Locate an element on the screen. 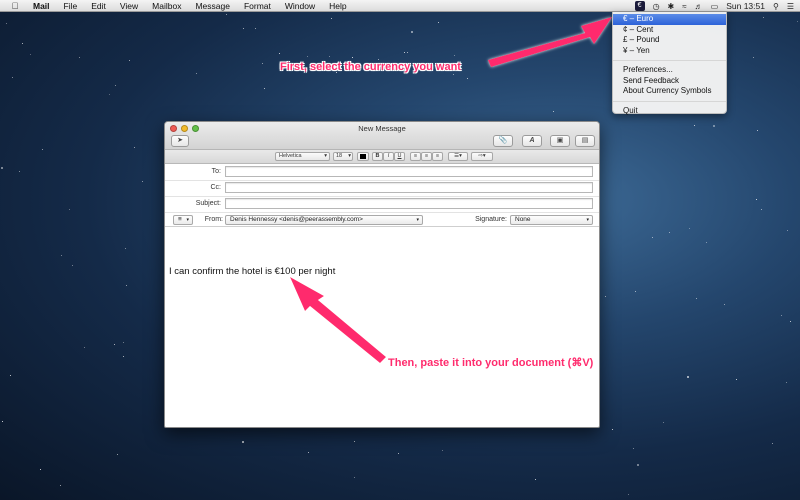 The height and width of the screenshot is (500, 800). window-title: New Message is located at coordinates (382, 128).